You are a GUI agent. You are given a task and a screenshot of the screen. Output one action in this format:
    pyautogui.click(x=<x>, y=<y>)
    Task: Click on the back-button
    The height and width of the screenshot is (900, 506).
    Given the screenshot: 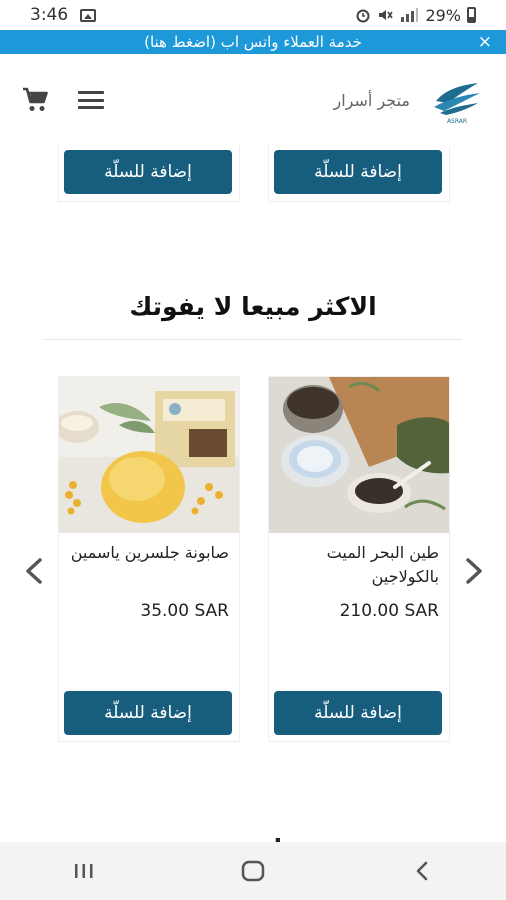 What is the action you would take?
    pyautogui.click(x=422, y=871)
    